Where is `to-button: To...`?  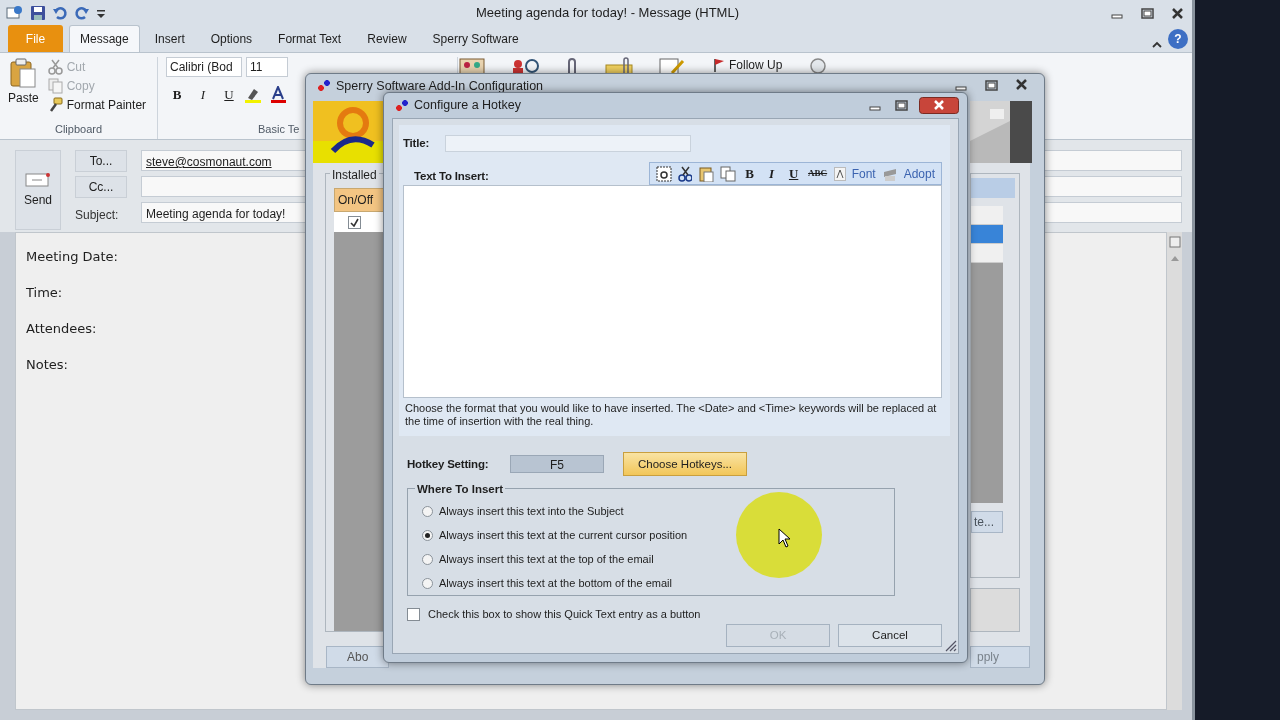 to-button: To... is located at coordinates (101, 161).